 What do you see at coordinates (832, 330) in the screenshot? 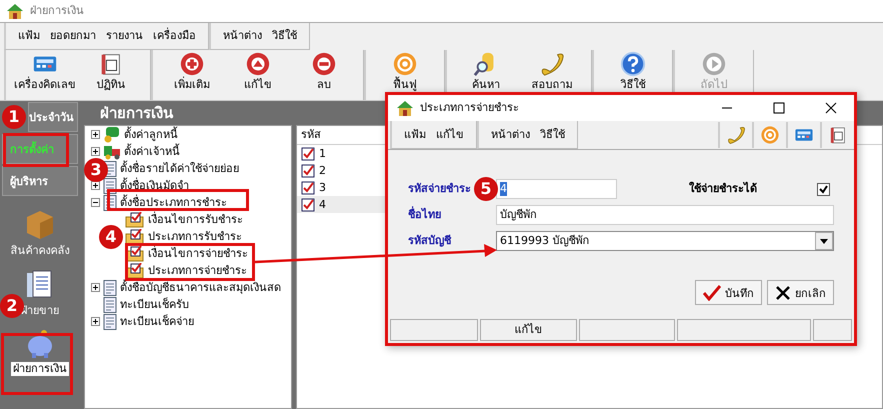
I see `status-segment` at bounding box center [832, 330].